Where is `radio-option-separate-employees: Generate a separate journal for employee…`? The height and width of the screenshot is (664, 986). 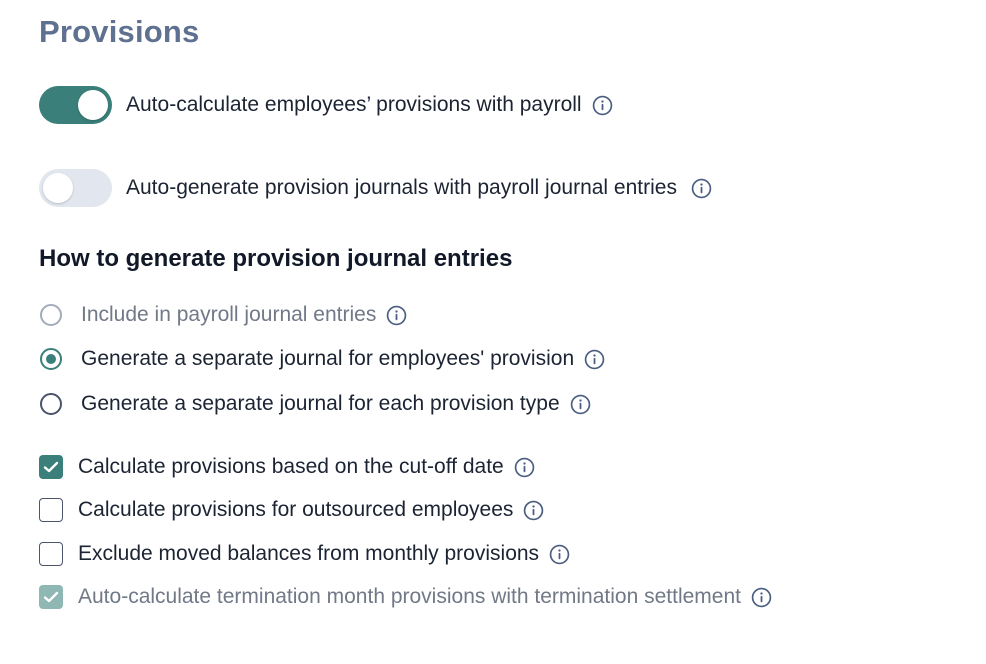
radio-option-separate-employees: Generate a separate journal for employee… is located at coordinates (322, 359).